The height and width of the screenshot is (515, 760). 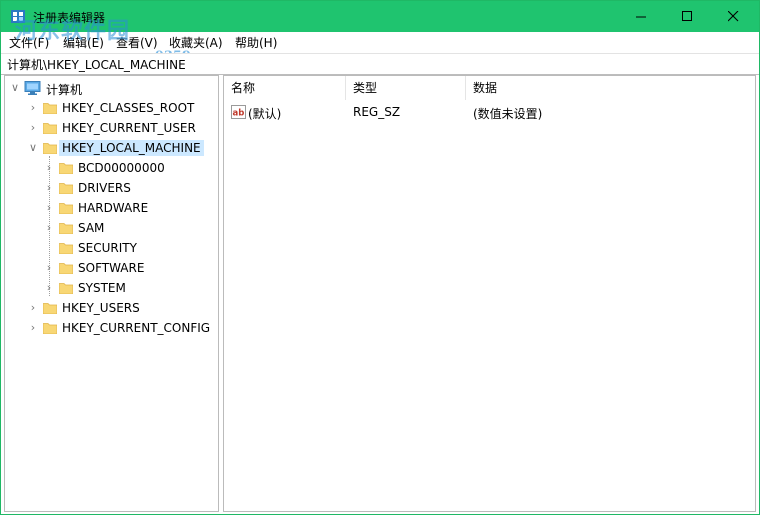 What do you see at coordinates (128, 108) in the screenshot?
I see `tree-label-hkcr: HKEY_CLASSES_ROOT` at bounding box center [128, 108].